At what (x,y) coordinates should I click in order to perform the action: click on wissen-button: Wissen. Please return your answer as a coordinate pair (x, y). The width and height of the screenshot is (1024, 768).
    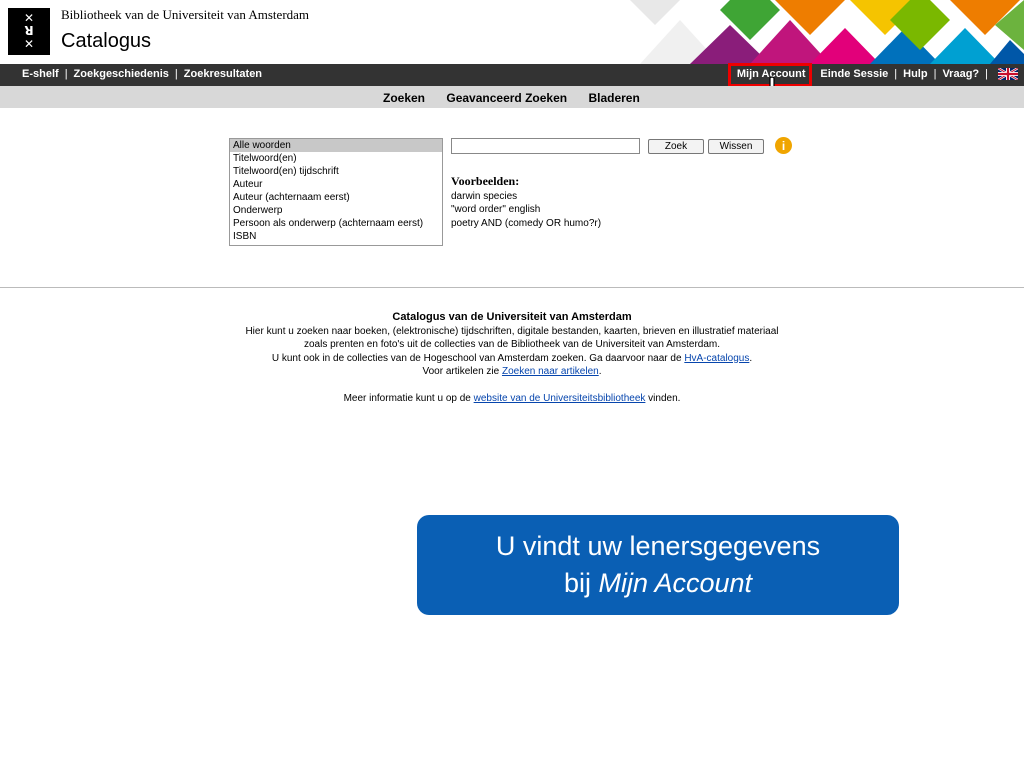
    Looking at the image, I should click on (736, 146).